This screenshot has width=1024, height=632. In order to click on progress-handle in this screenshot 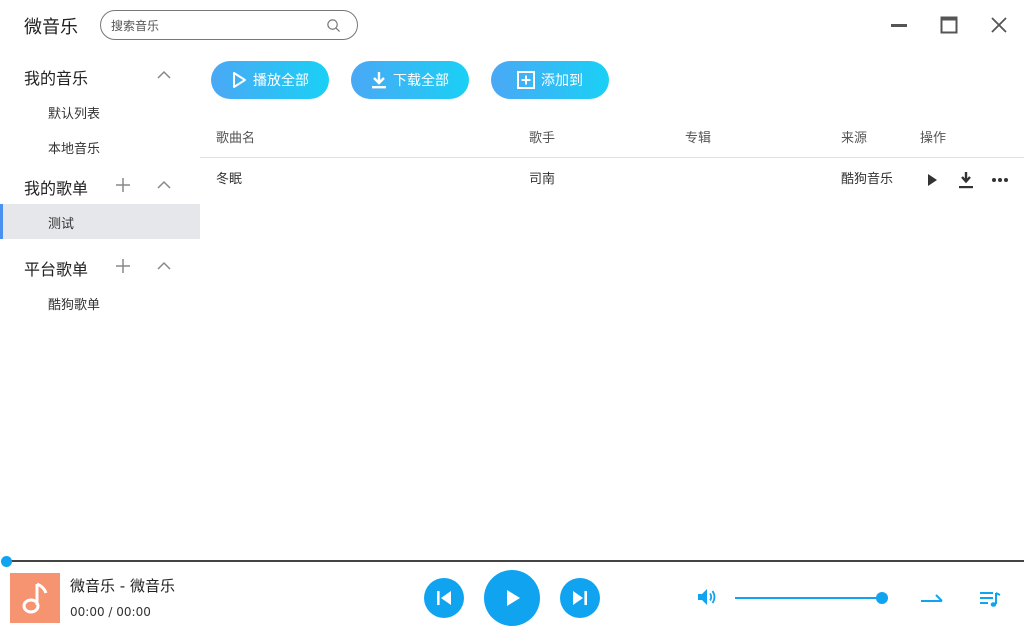, I will do `click(6, 561)`.